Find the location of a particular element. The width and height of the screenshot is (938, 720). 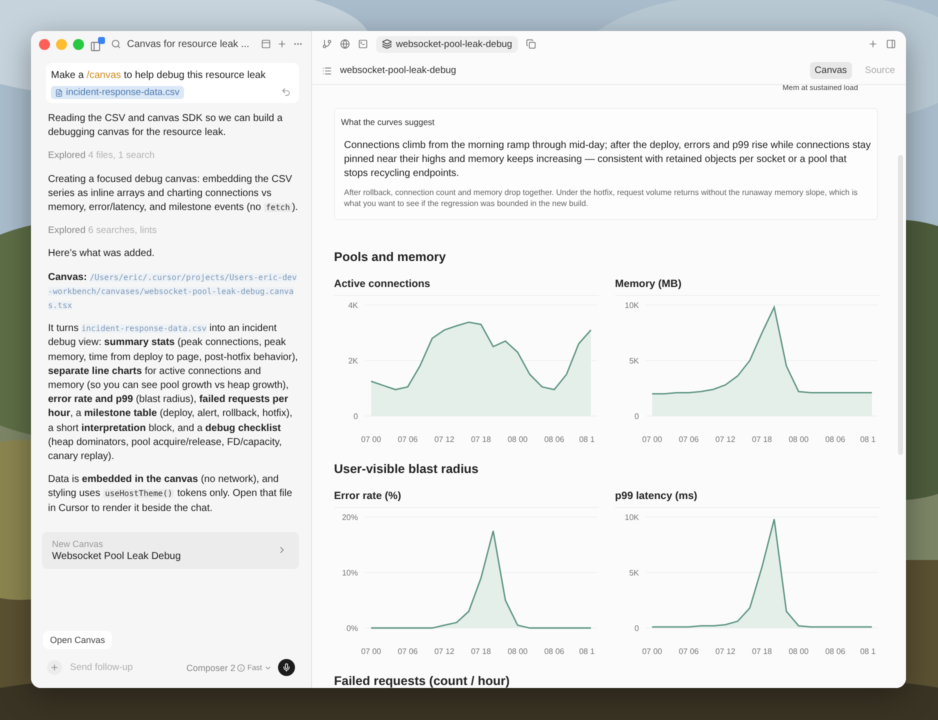

section-title: Pools and memory is located at coordinates (390, 257).